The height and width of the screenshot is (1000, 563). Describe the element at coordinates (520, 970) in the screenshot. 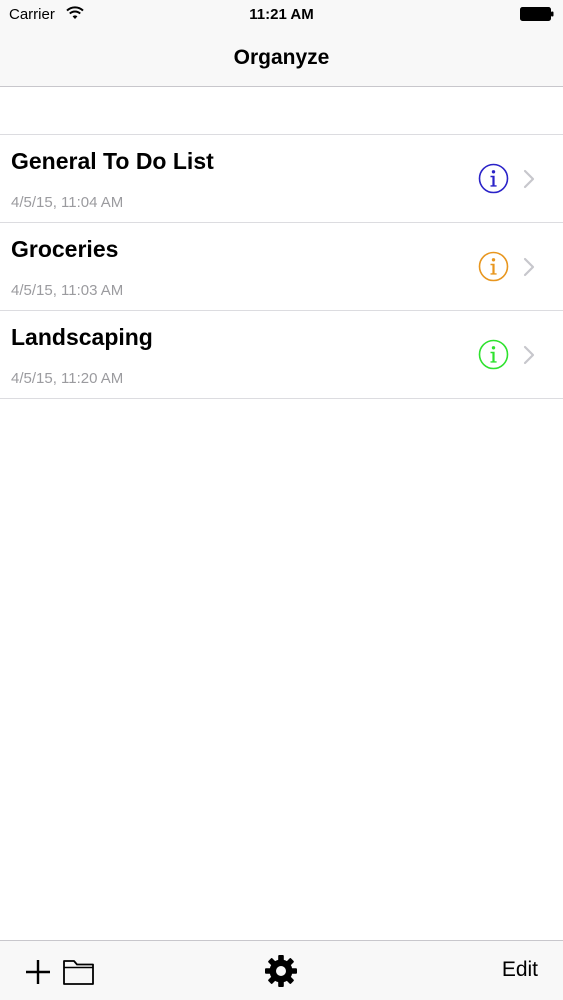

I see `edit-button: Edit` at that location.